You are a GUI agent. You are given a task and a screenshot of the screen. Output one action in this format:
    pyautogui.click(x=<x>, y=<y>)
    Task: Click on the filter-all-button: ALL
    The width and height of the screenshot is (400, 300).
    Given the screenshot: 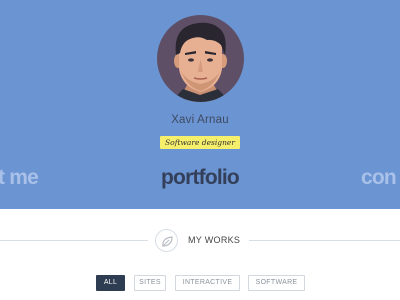 What is the action you would take?
    pyautogui.click(x=110, y=283)
    